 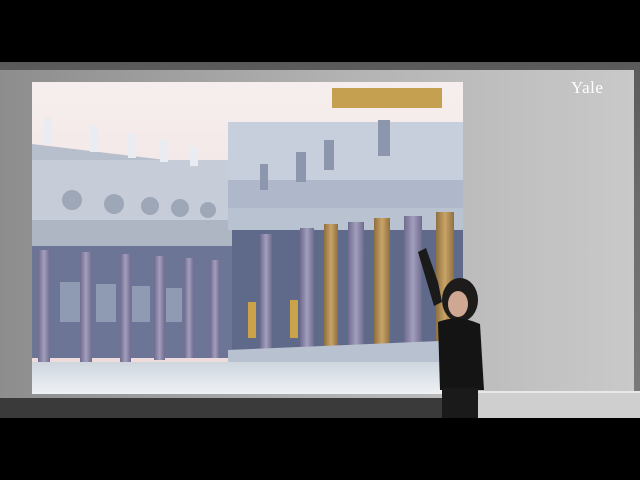 I want to click on letterbox-bottom, so click(x=320, y=449).